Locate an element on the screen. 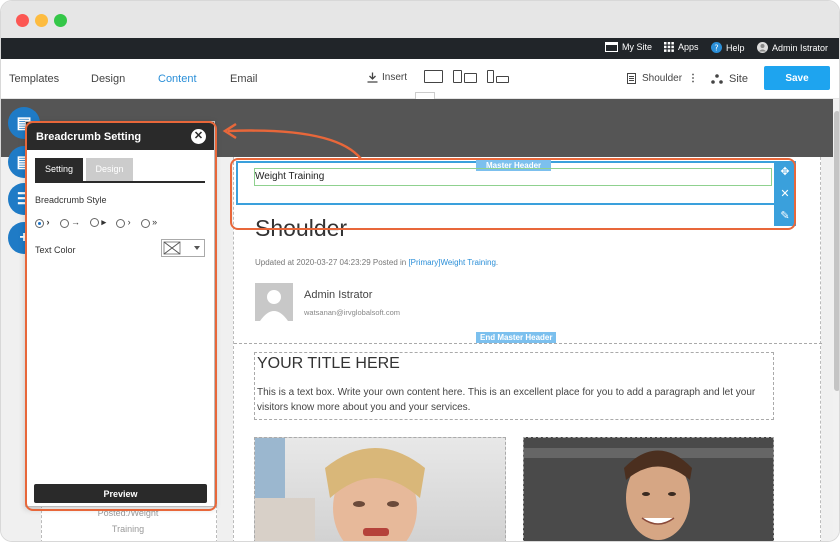  end-master-header-tag: End Master Header is located at coordinates (516, 337).